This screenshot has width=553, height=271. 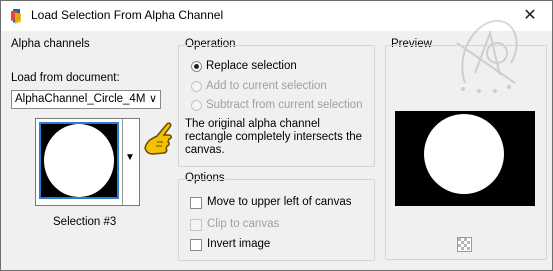 I want to click on pointing-hand-icon, so click(x=158, y=138).